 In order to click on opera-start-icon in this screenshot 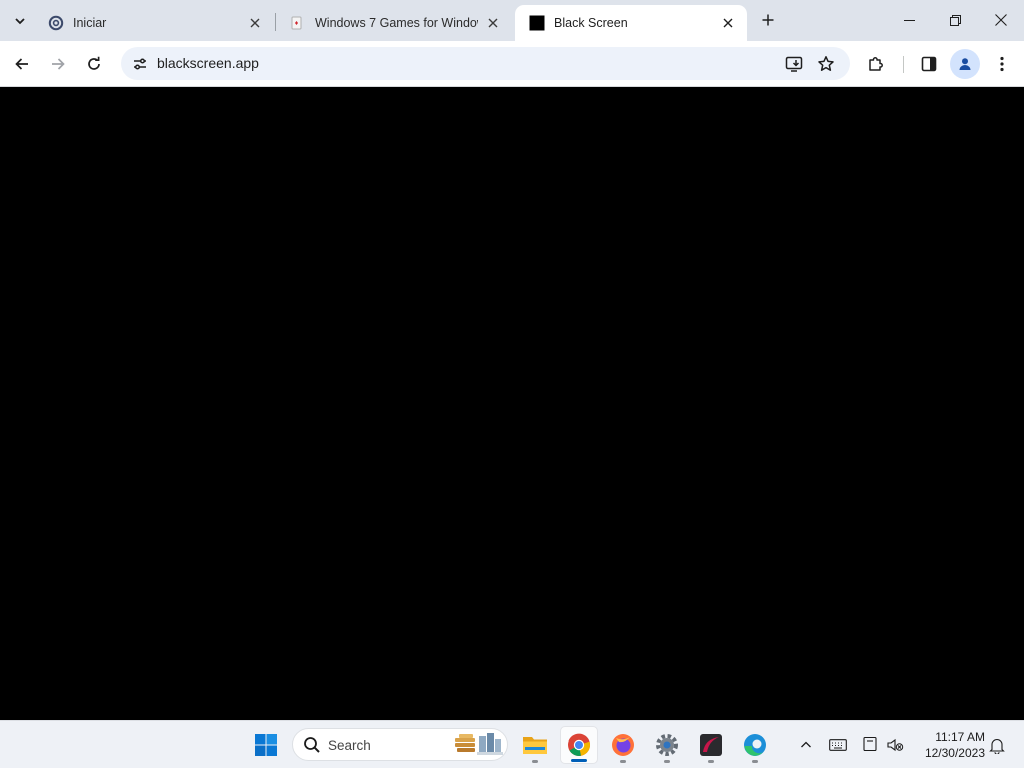, I will do `click(56, 23)`.